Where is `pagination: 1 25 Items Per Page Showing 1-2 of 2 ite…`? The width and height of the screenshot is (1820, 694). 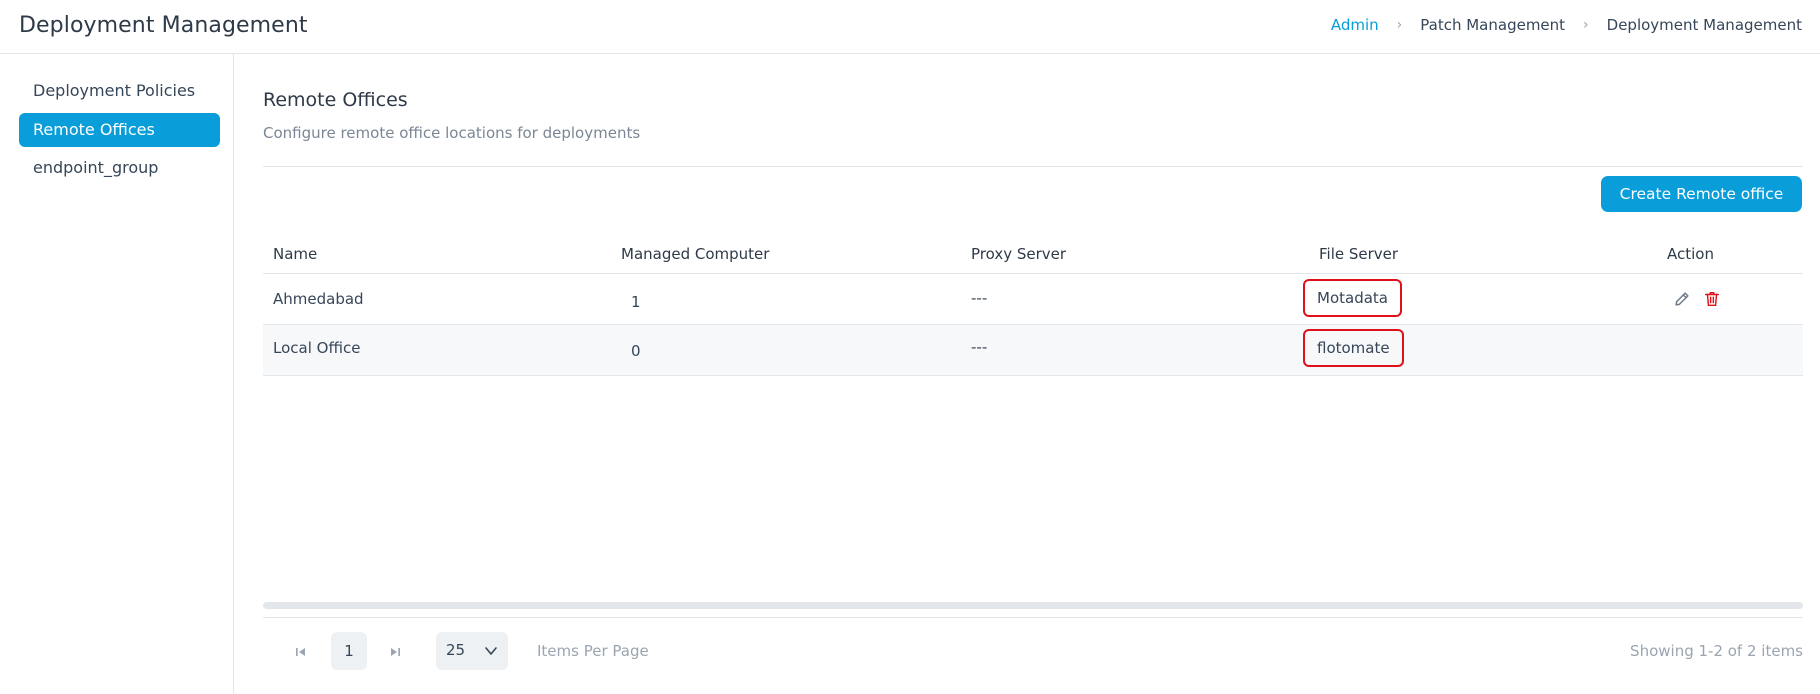
pagination: 1 25 Items Per Page Showing 1-2 of 2 ite… is located at coordinates (1033, 652).